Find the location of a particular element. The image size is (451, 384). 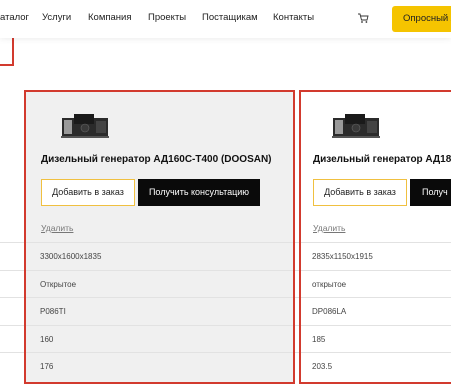

nav-contacts: Контакты is located at coordinates (293, 17).